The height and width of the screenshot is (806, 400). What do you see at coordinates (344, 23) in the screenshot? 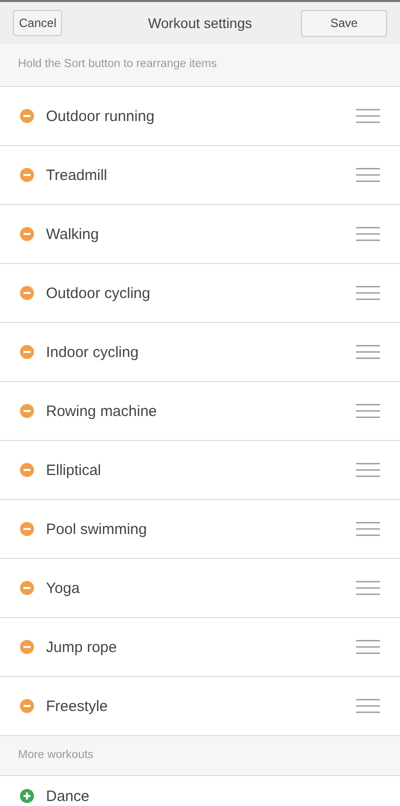
I see `save-button: Save` at bounding box center [344, 23].